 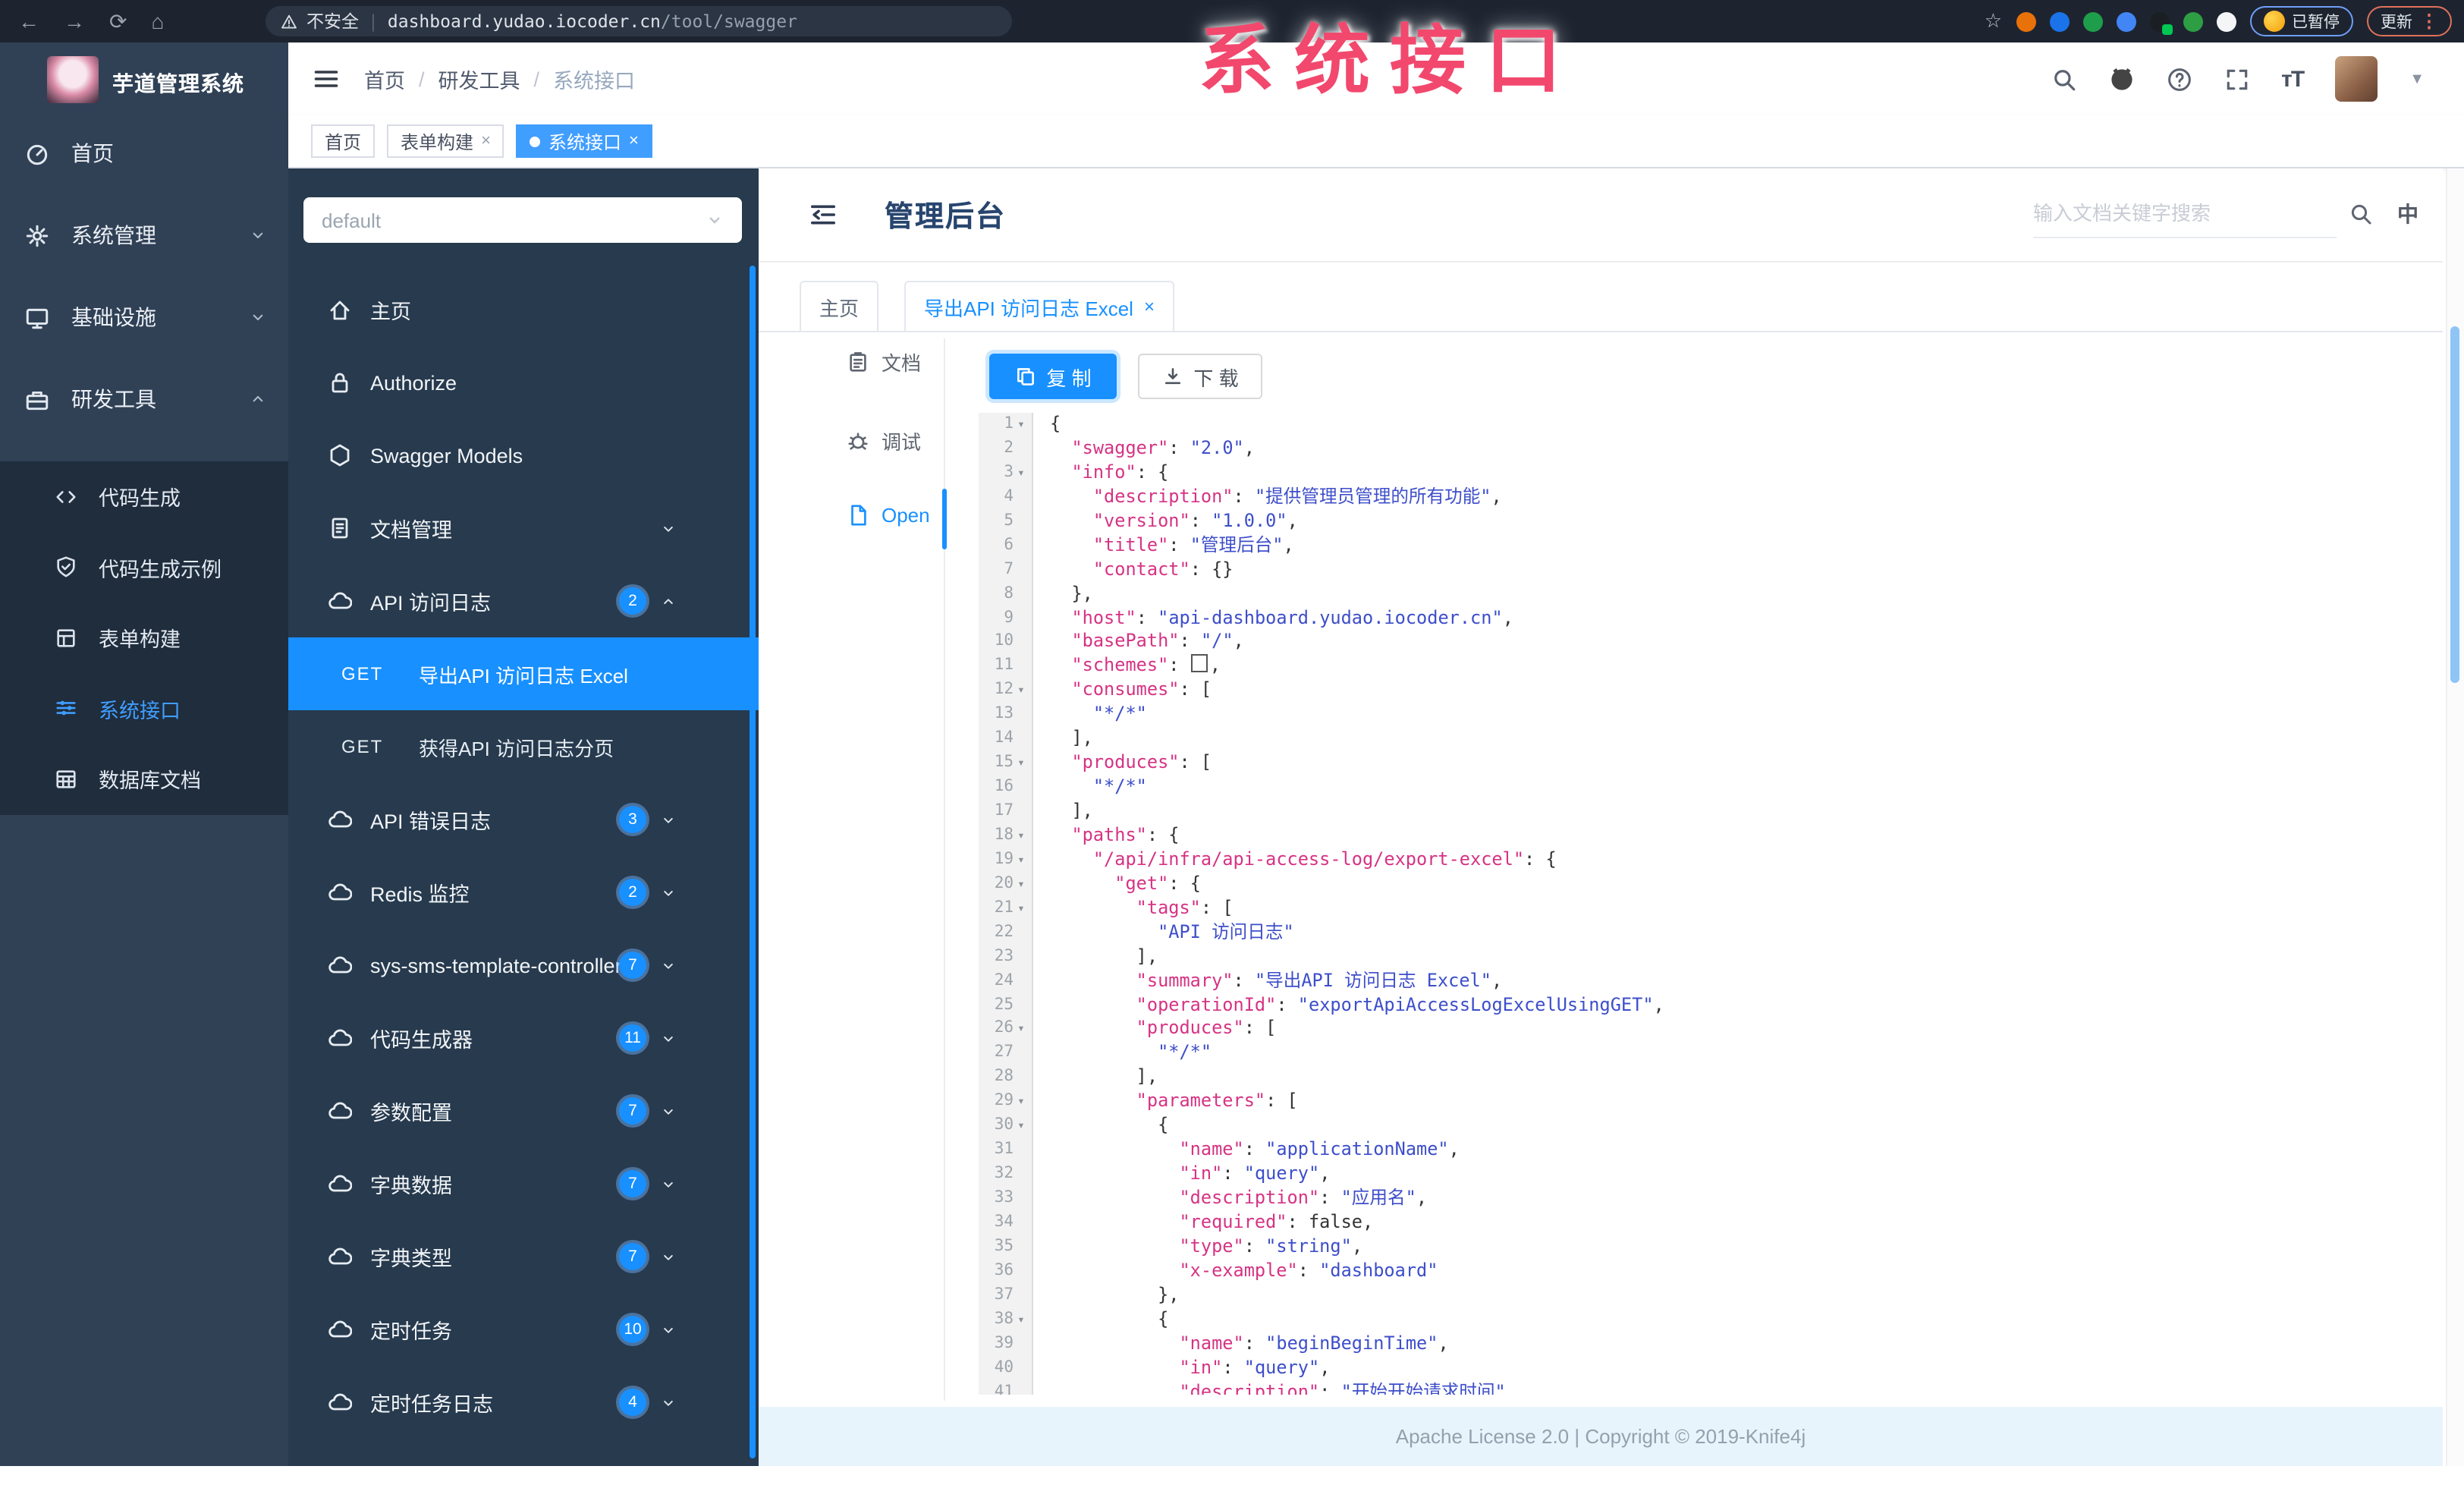 What do you see at coordinates (2025, 21) in the screenshot?
I see `ext-orange` at bounding box center [2025, 21].